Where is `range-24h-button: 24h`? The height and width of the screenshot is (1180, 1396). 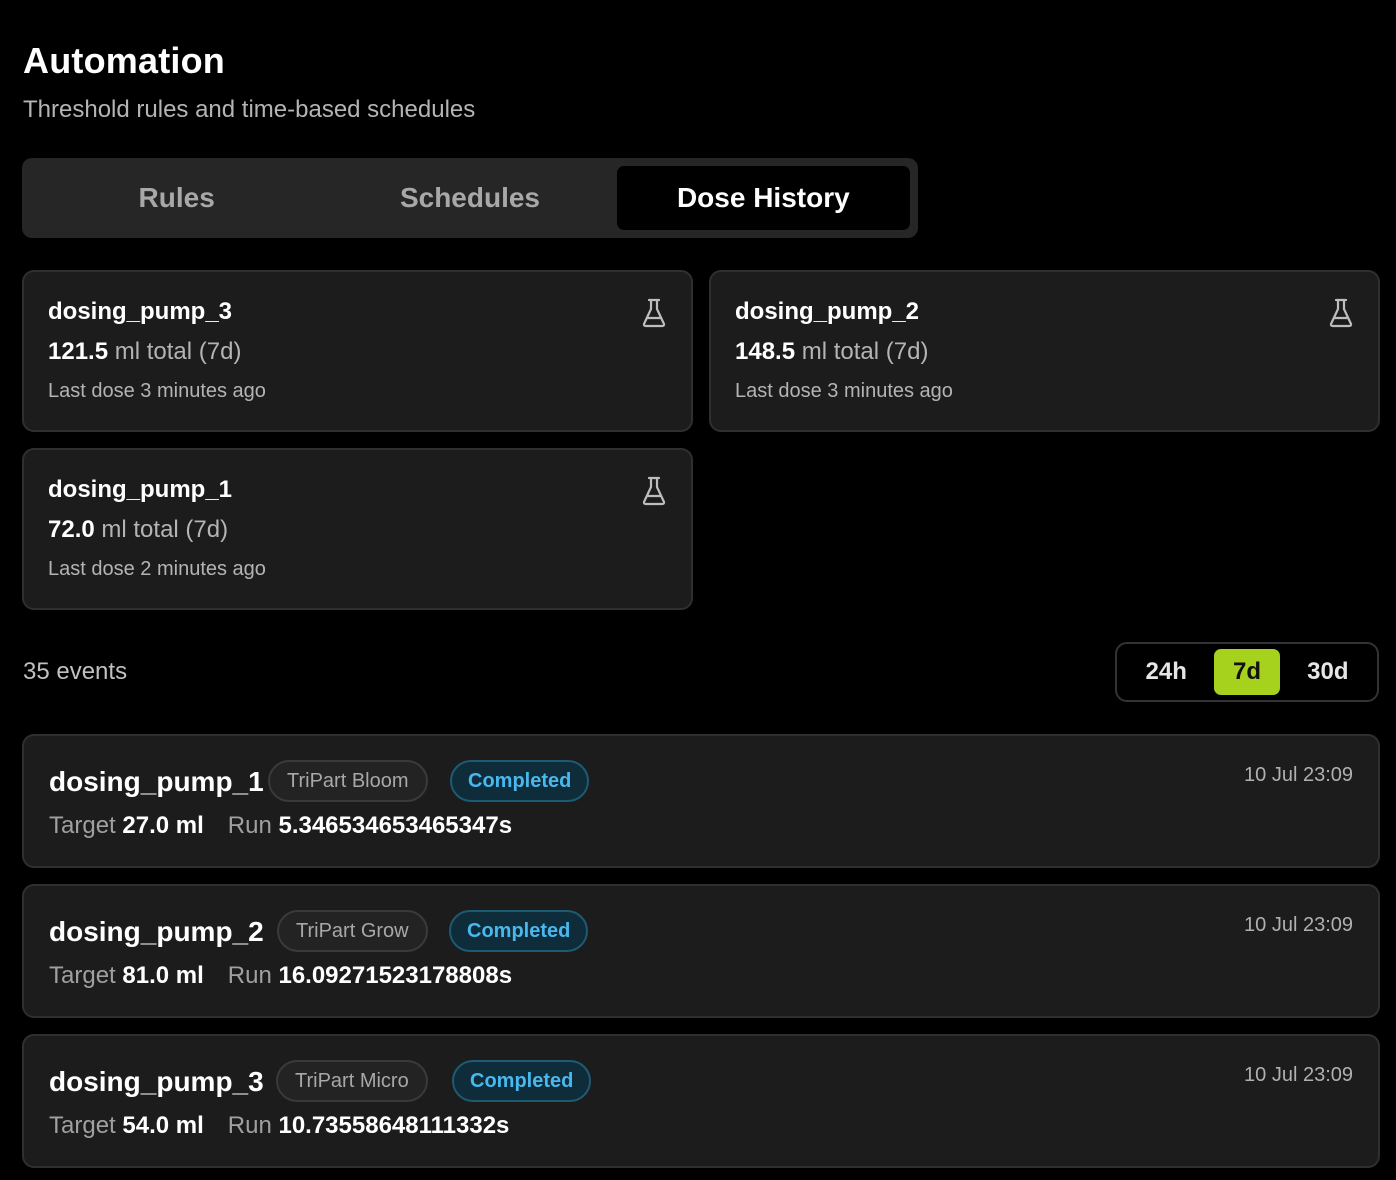 range-24h-button: 24h is located at coordinates (1166, 672).